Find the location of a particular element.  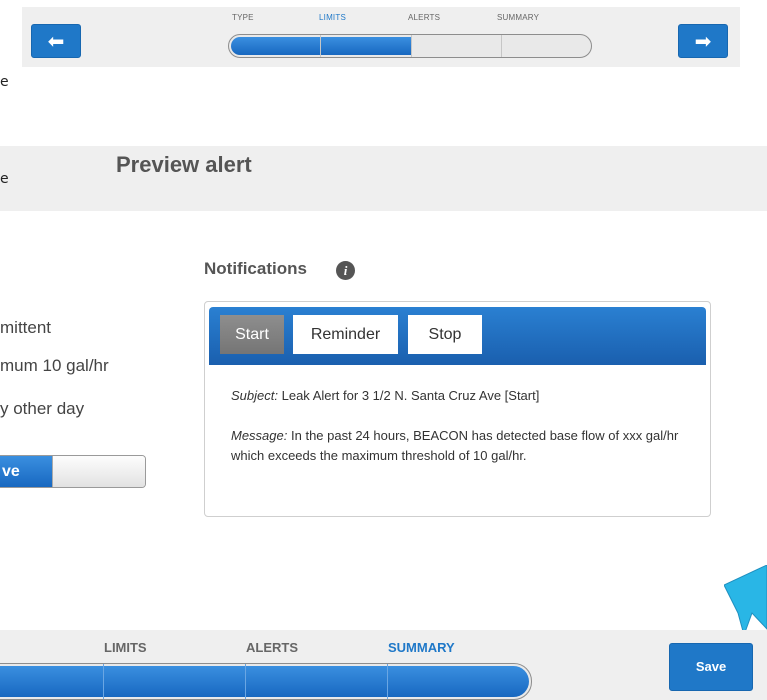

info-icon: i is located at coordinates (345, 270).